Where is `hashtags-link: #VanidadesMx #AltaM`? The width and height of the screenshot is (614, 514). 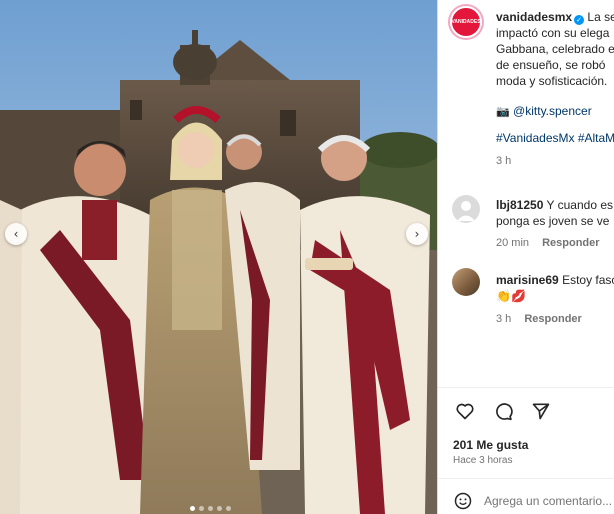
hashtags-link: #VanidadesMx #AltaM is located at coordinates (555, 138).